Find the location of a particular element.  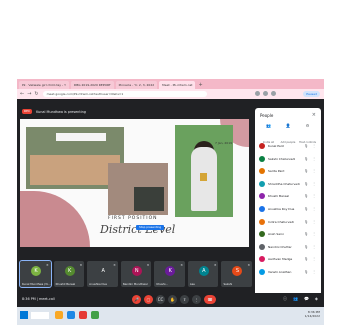

tile-avatar: N is located at coordinates (136, 271).